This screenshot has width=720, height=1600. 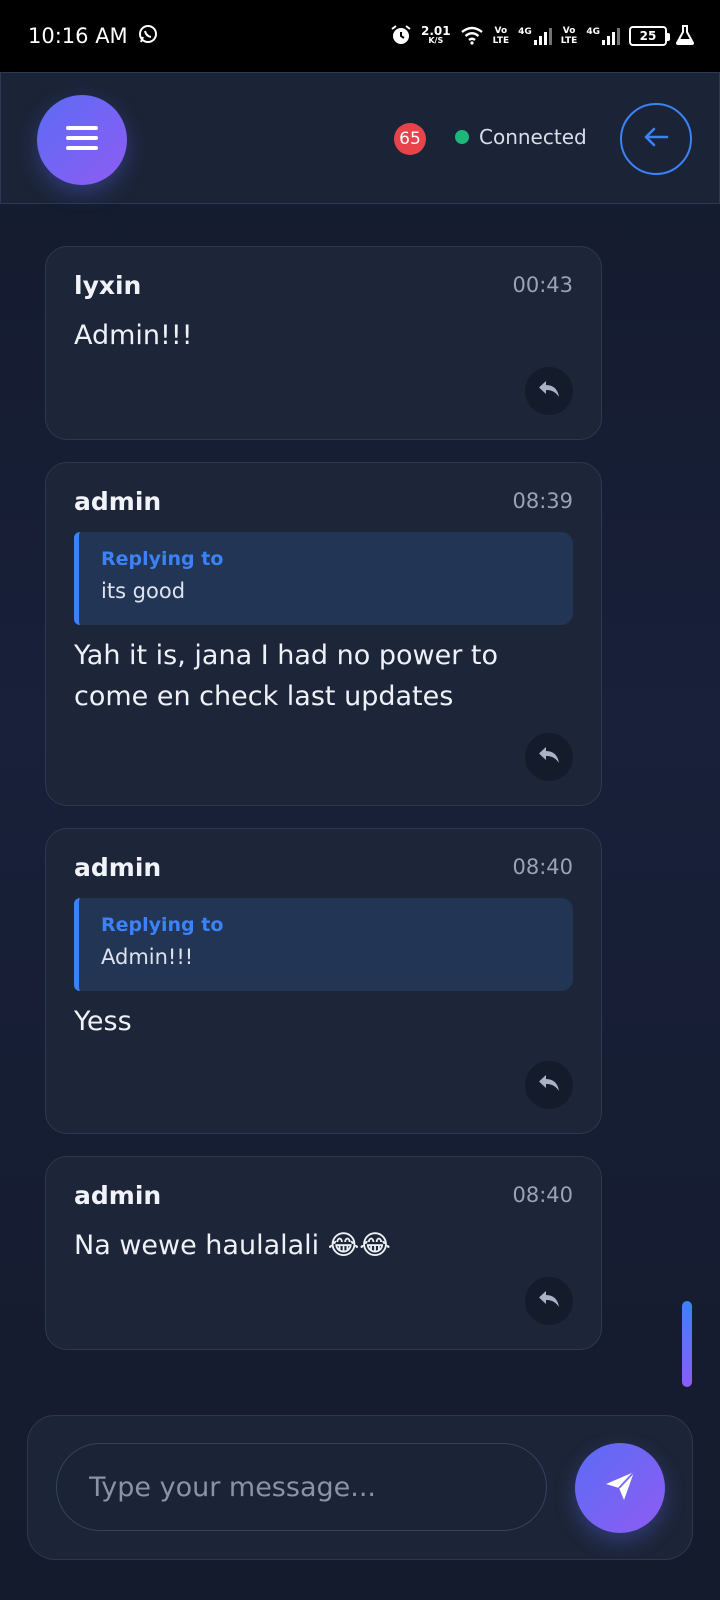 I want to click on arrow-left-icon, so click(x=656, y=139).